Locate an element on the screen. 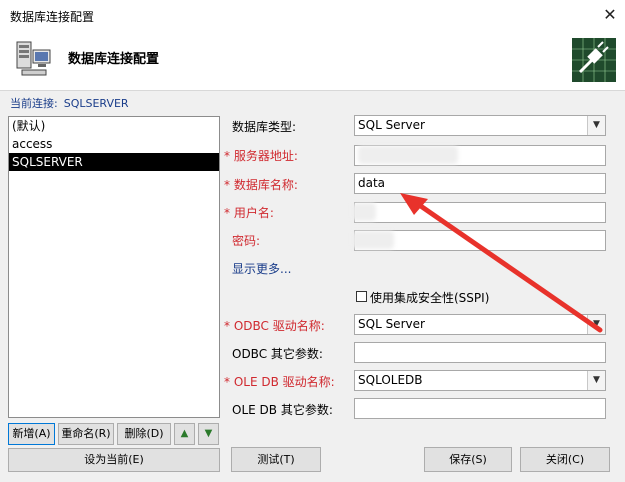  odbc-params-input is located at coordinates (480, 352).